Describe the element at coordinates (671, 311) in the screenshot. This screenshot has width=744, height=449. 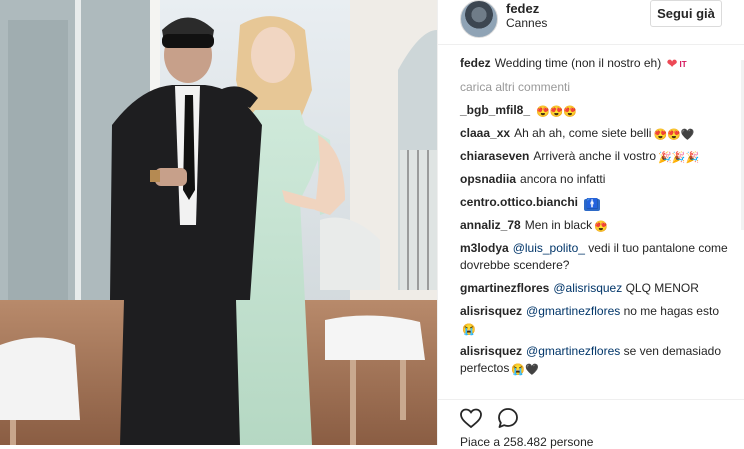
I see `comment-text: no me hagas esto` at that location.